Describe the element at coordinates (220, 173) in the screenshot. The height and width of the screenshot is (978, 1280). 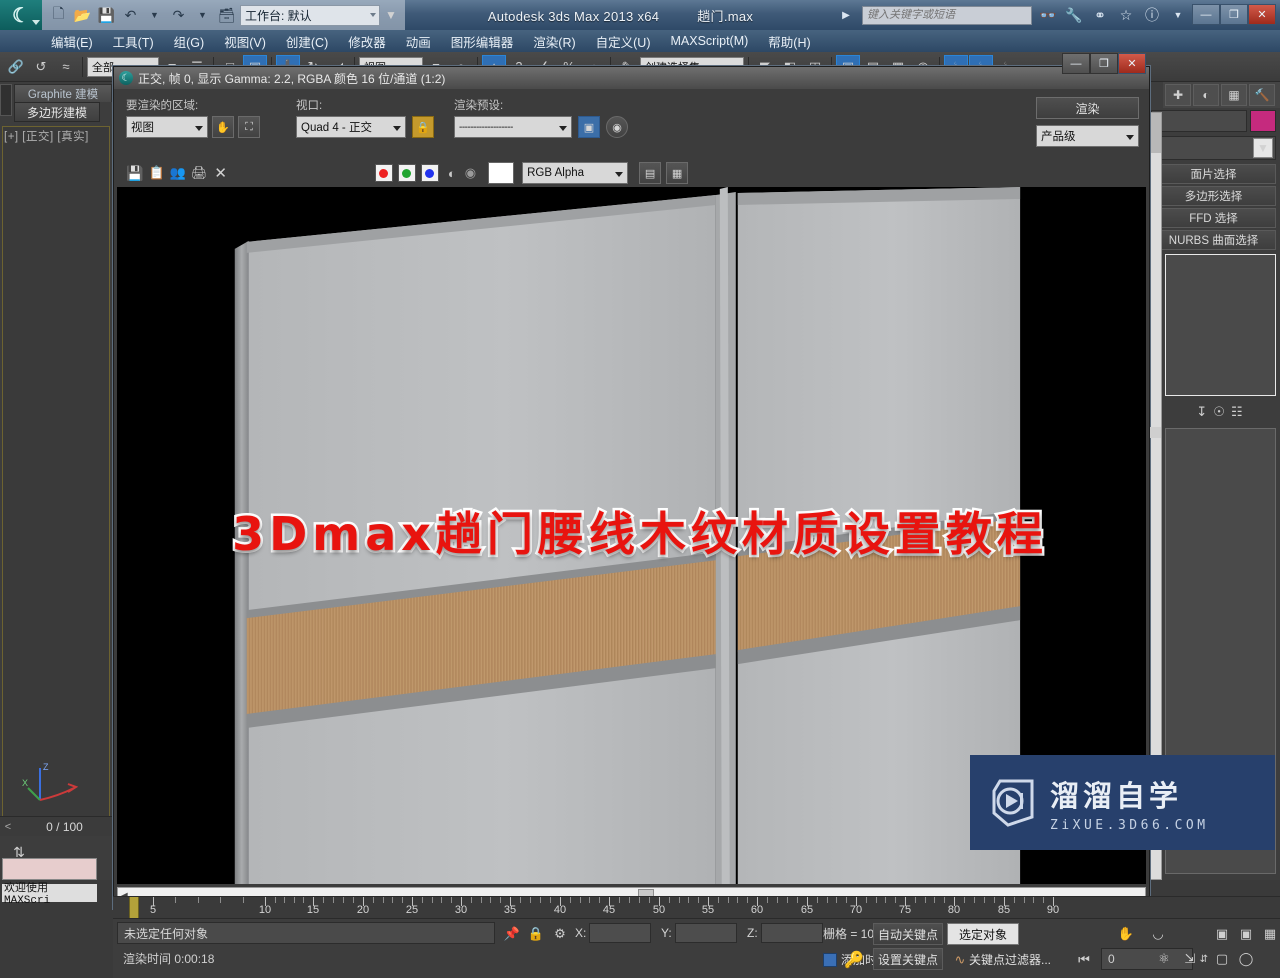
I see `clear-image-icon: ✕` at that location.